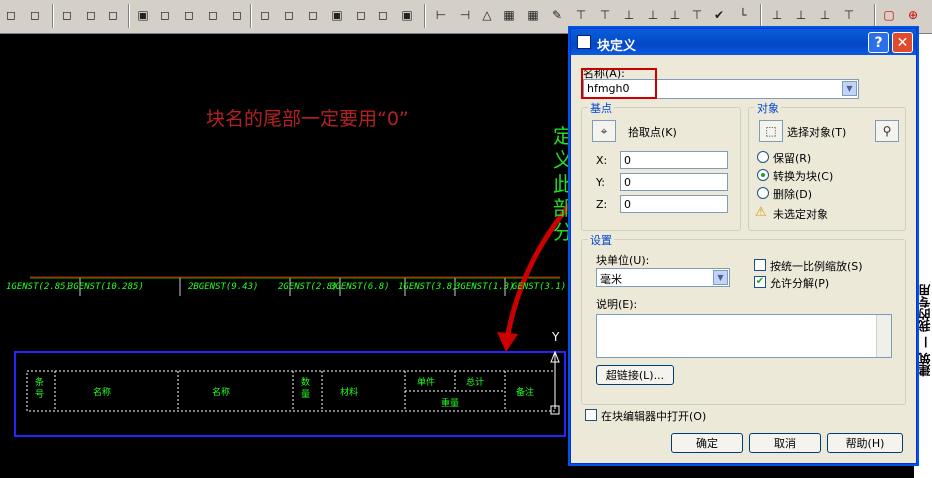 The image size is (932, 478). What do you see at coordinates (653, 15) in the screenshot?
I see `dim-icon-4: ⊥` at bounding box center [653, 15].